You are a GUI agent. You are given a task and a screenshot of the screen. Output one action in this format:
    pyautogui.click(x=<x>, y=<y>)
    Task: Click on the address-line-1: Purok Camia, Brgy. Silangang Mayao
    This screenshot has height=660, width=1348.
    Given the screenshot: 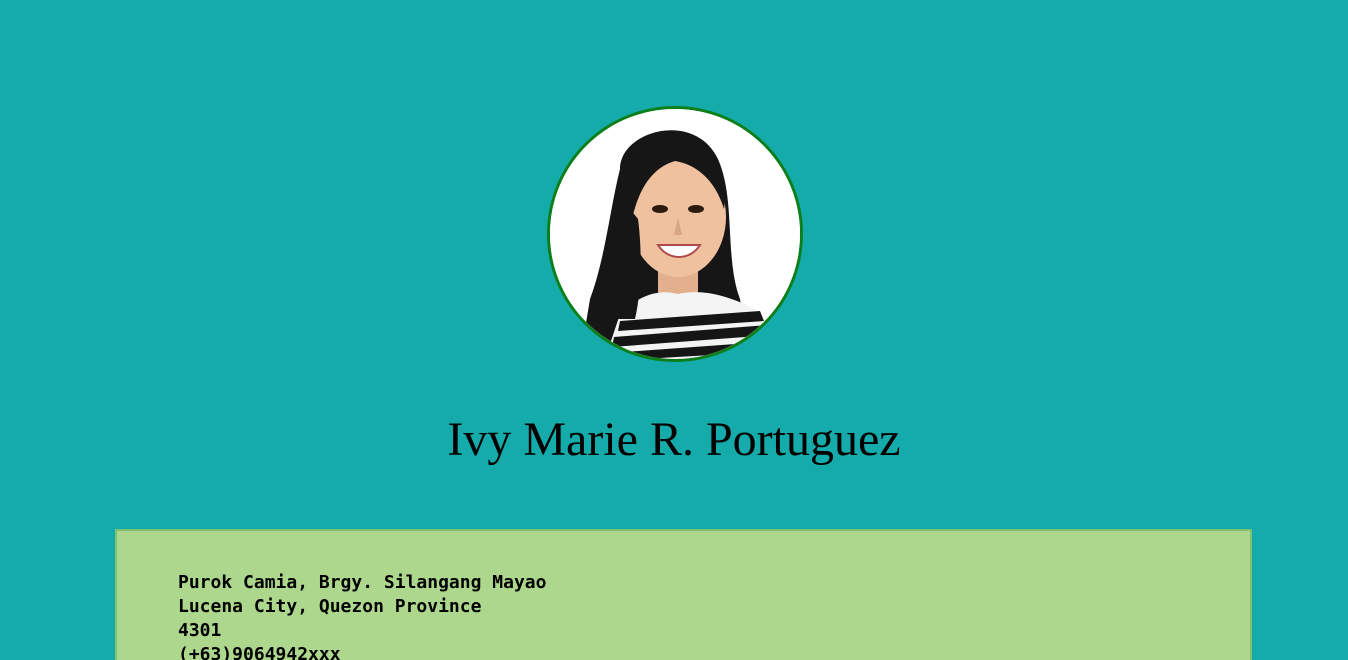 What is the action you would take?
    pyautogui.click(x=362, y=582)
    